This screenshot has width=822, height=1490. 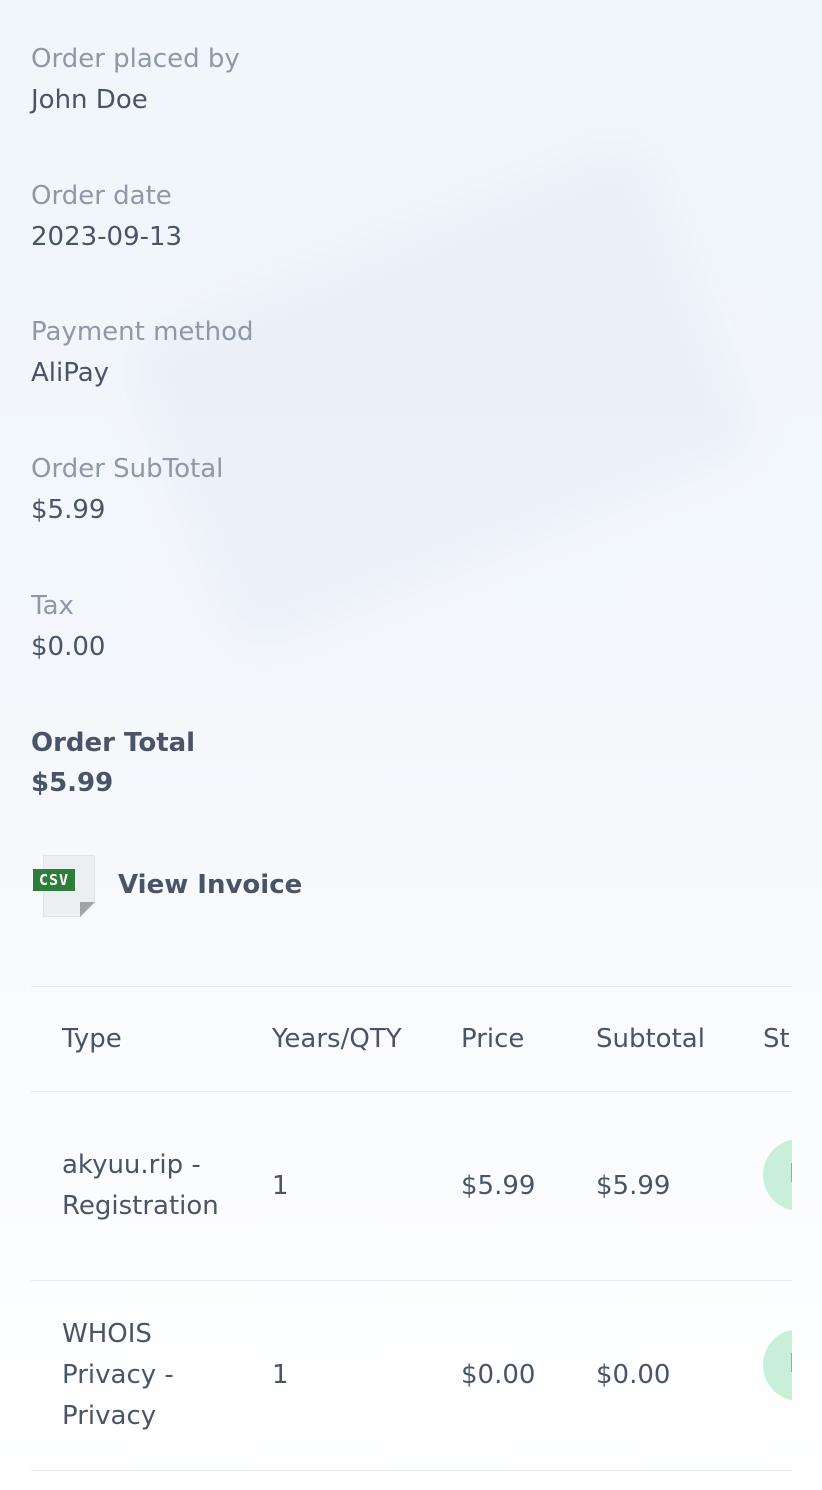 What do you see at coordinates (679, 1039) in the screenshot?
I see `column-header-subtotal: Subtotal` at bounding box center [679, 1039].